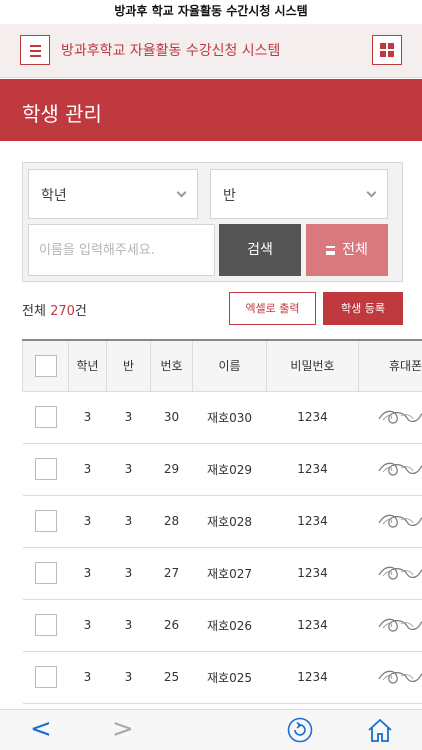 The height and width of the screenshot is (750, 422). I want to click on cell-name: 재호029, so click(229, 469).